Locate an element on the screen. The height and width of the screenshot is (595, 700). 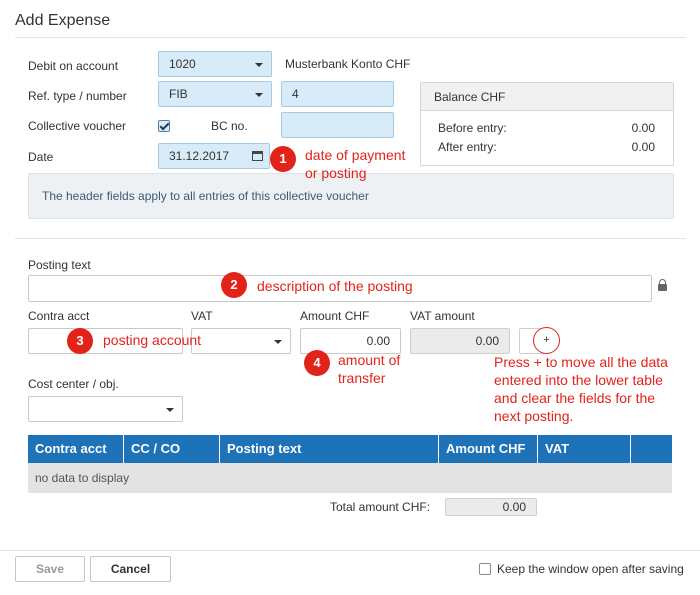
balance-after-value: 0.00 is located at coordinates (643, 147).